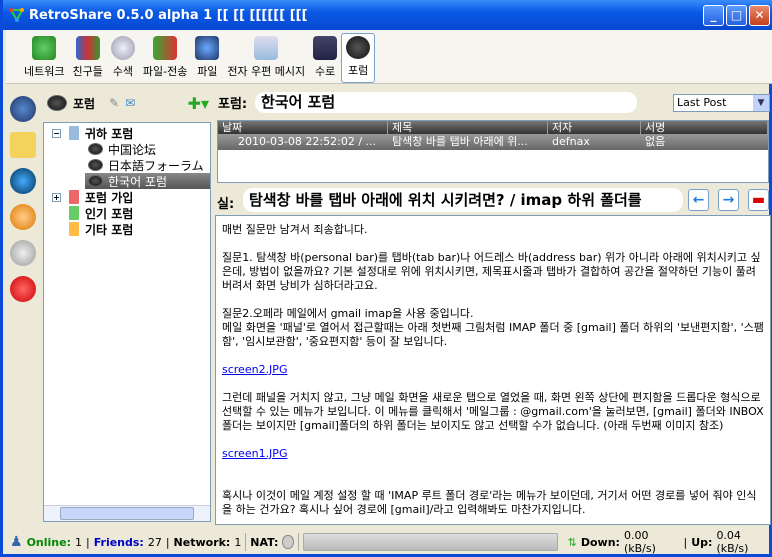 Image resolution: width=772 pixels, height=557 pixels. I want to click on down-label: Down:, so click(600, 542).